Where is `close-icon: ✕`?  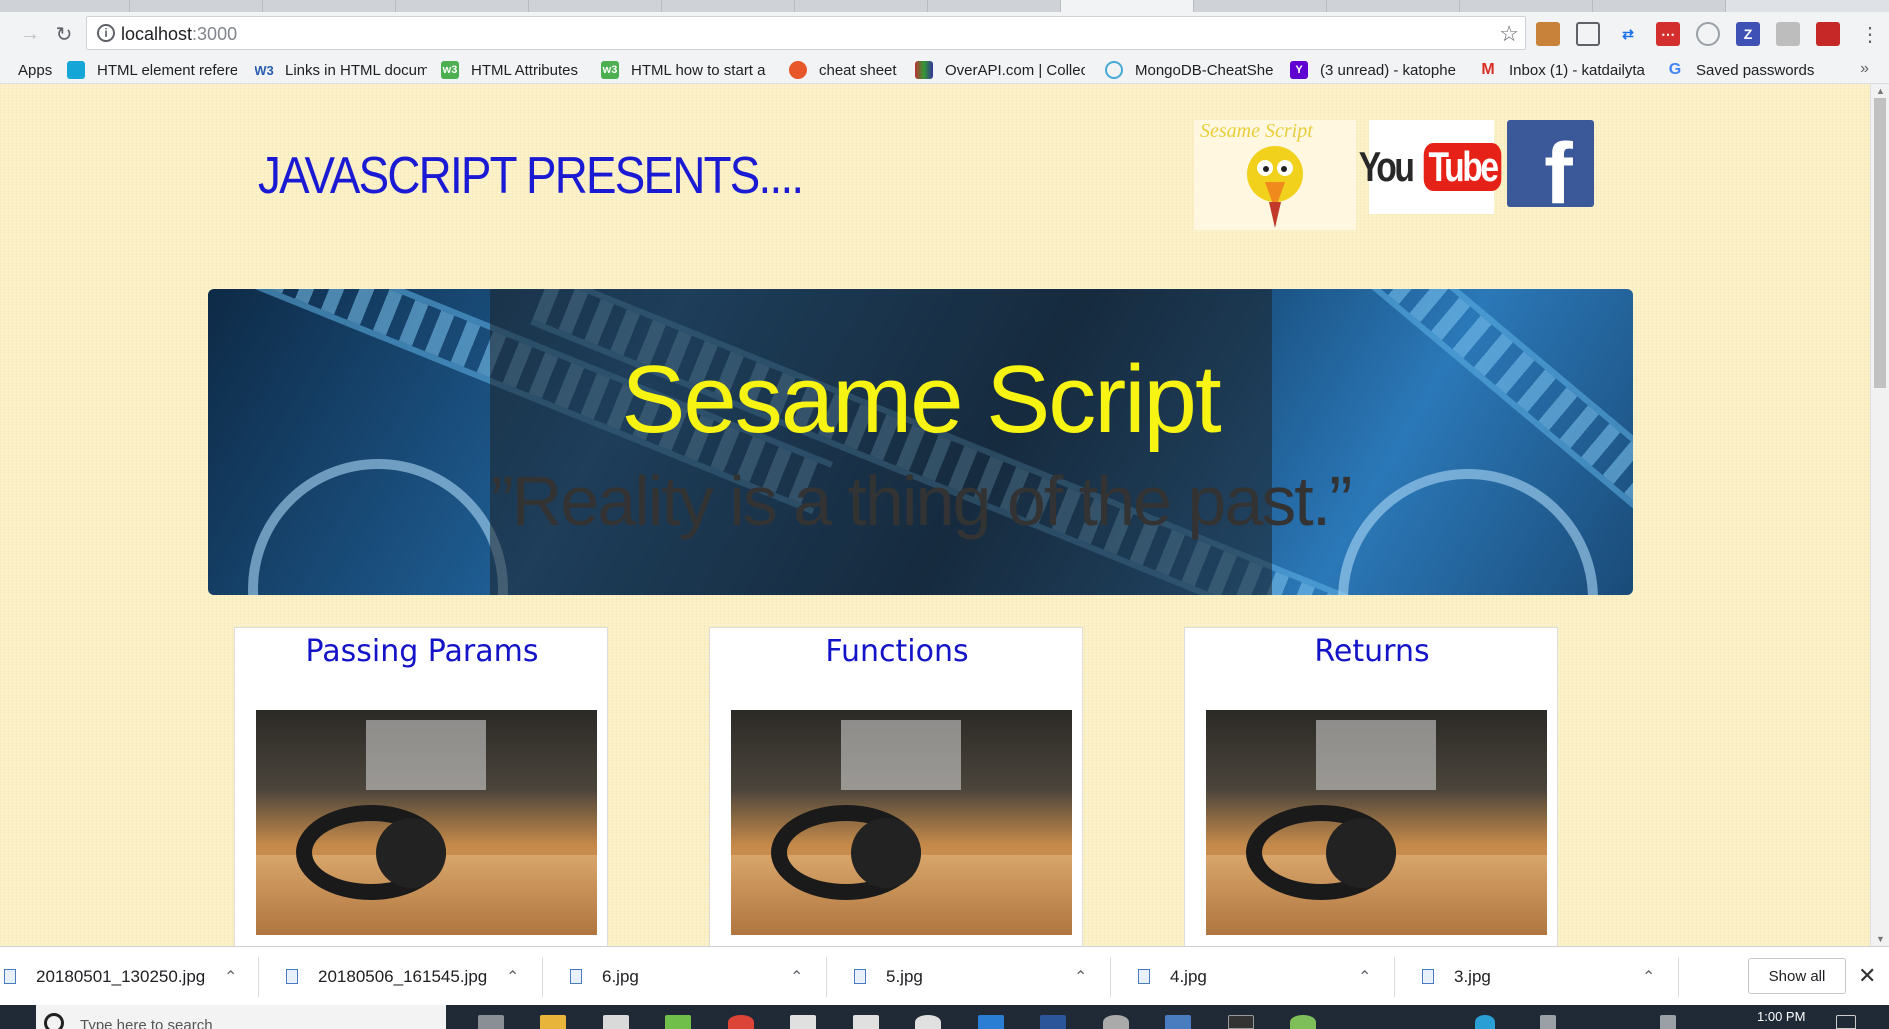
close-icon: ✕ is located at coordinates (1867, 976).